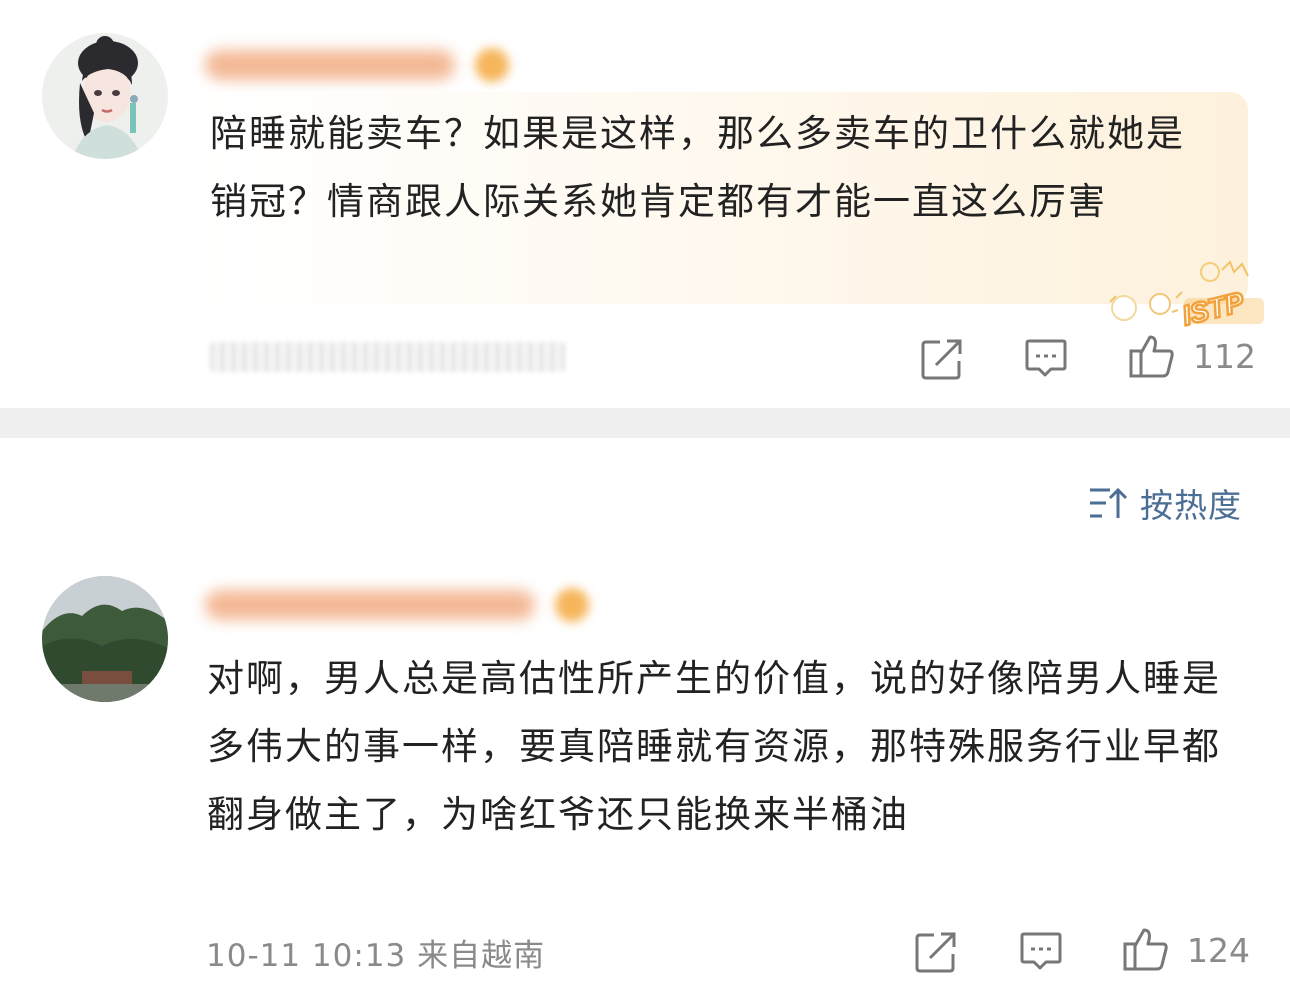 This screenshot has height=1001, width=1290. What do you see at coordinates (1109, 502) in the screenshot?
I see `sort-icon` at bounding box center [1109, 502].